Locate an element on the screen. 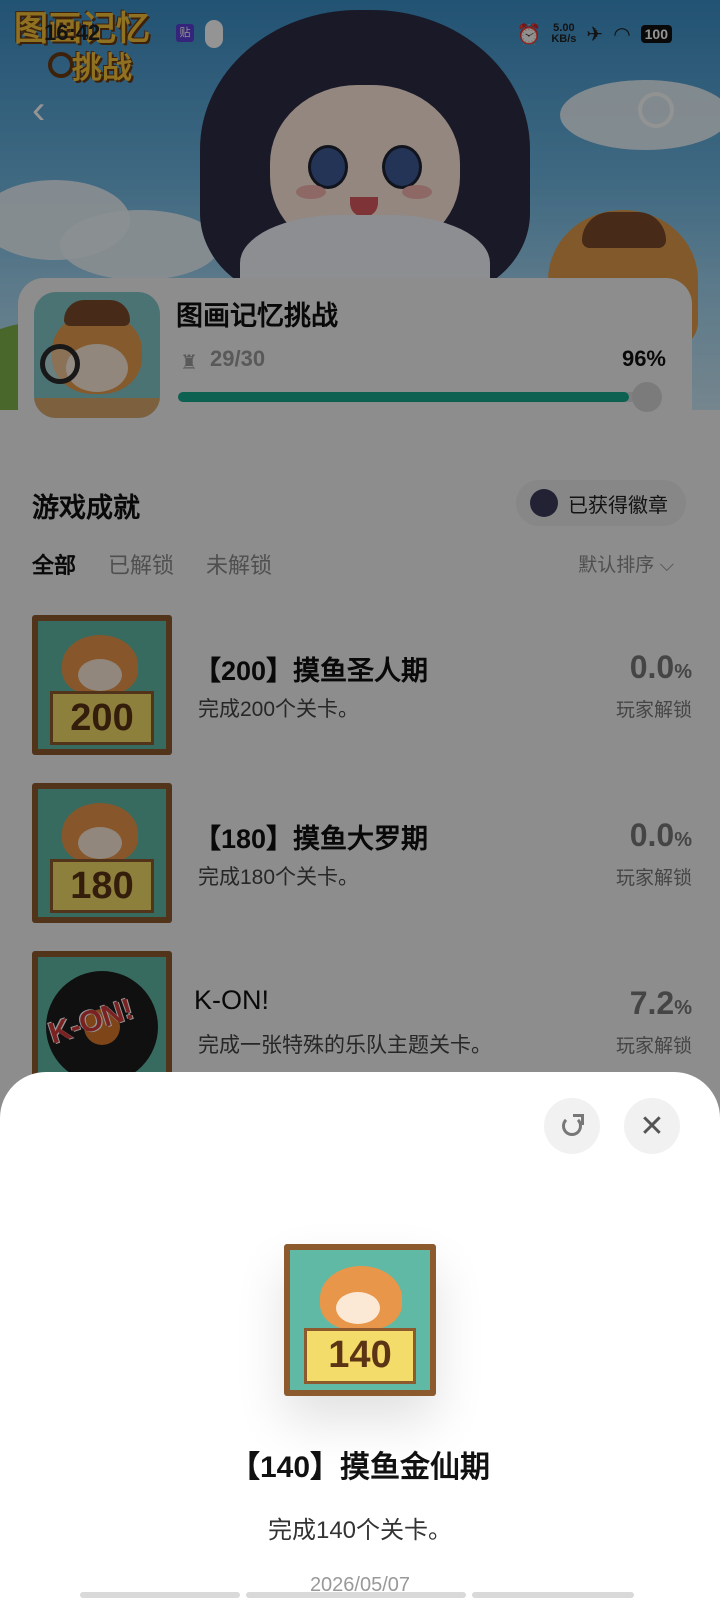 Image resolution: width=720 pixels, height=1600 pixels. page-indicator is located at coordinates (360, 1595).